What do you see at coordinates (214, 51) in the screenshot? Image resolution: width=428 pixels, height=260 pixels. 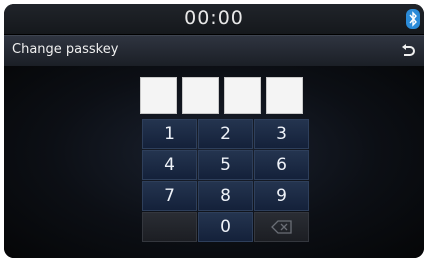 I see `title-bar: Change passkey` at bounding box center [214, 51].